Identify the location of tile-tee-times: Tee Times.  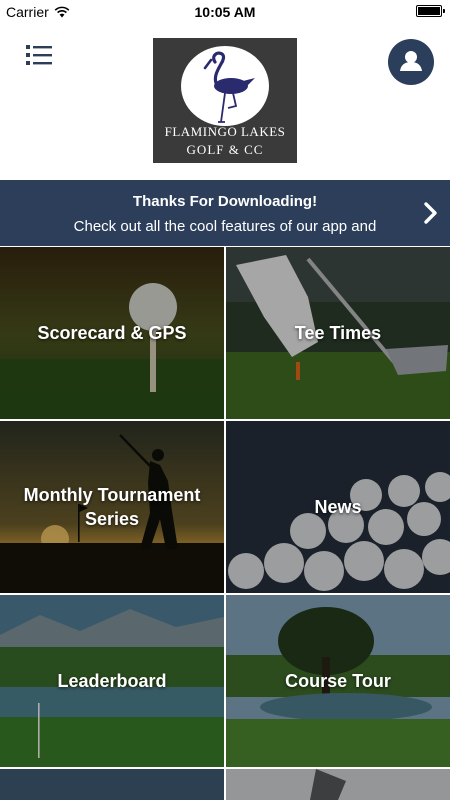
(338, 333).